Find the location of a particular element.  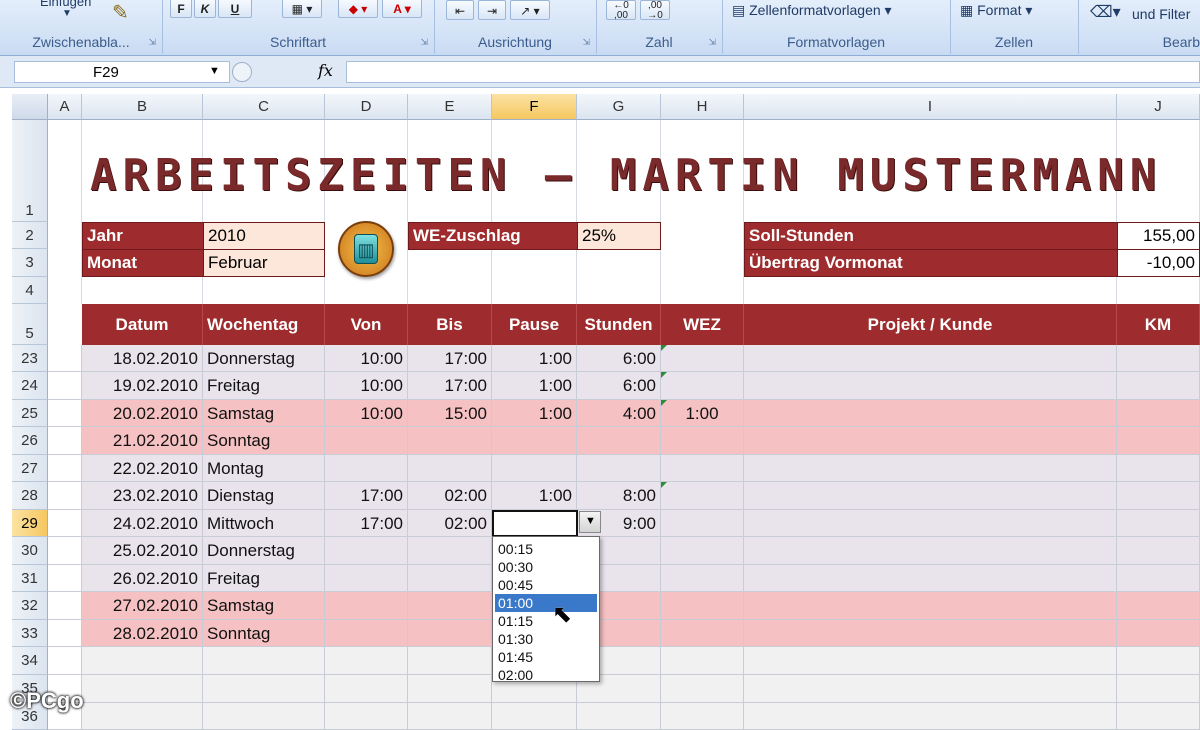

font-color-button: A ▾ is located at coordinates (402, 9).